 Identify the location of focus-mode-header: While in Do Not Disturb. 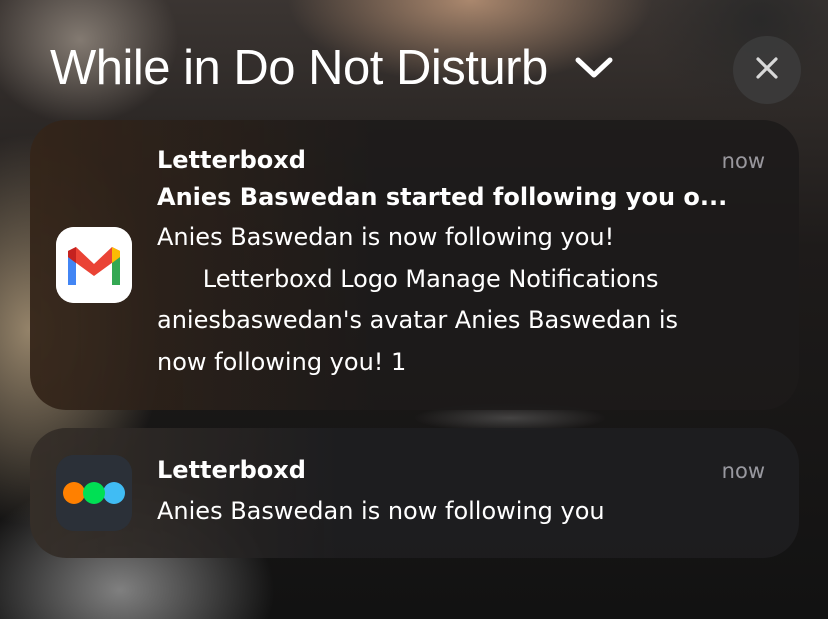
(332, 68).